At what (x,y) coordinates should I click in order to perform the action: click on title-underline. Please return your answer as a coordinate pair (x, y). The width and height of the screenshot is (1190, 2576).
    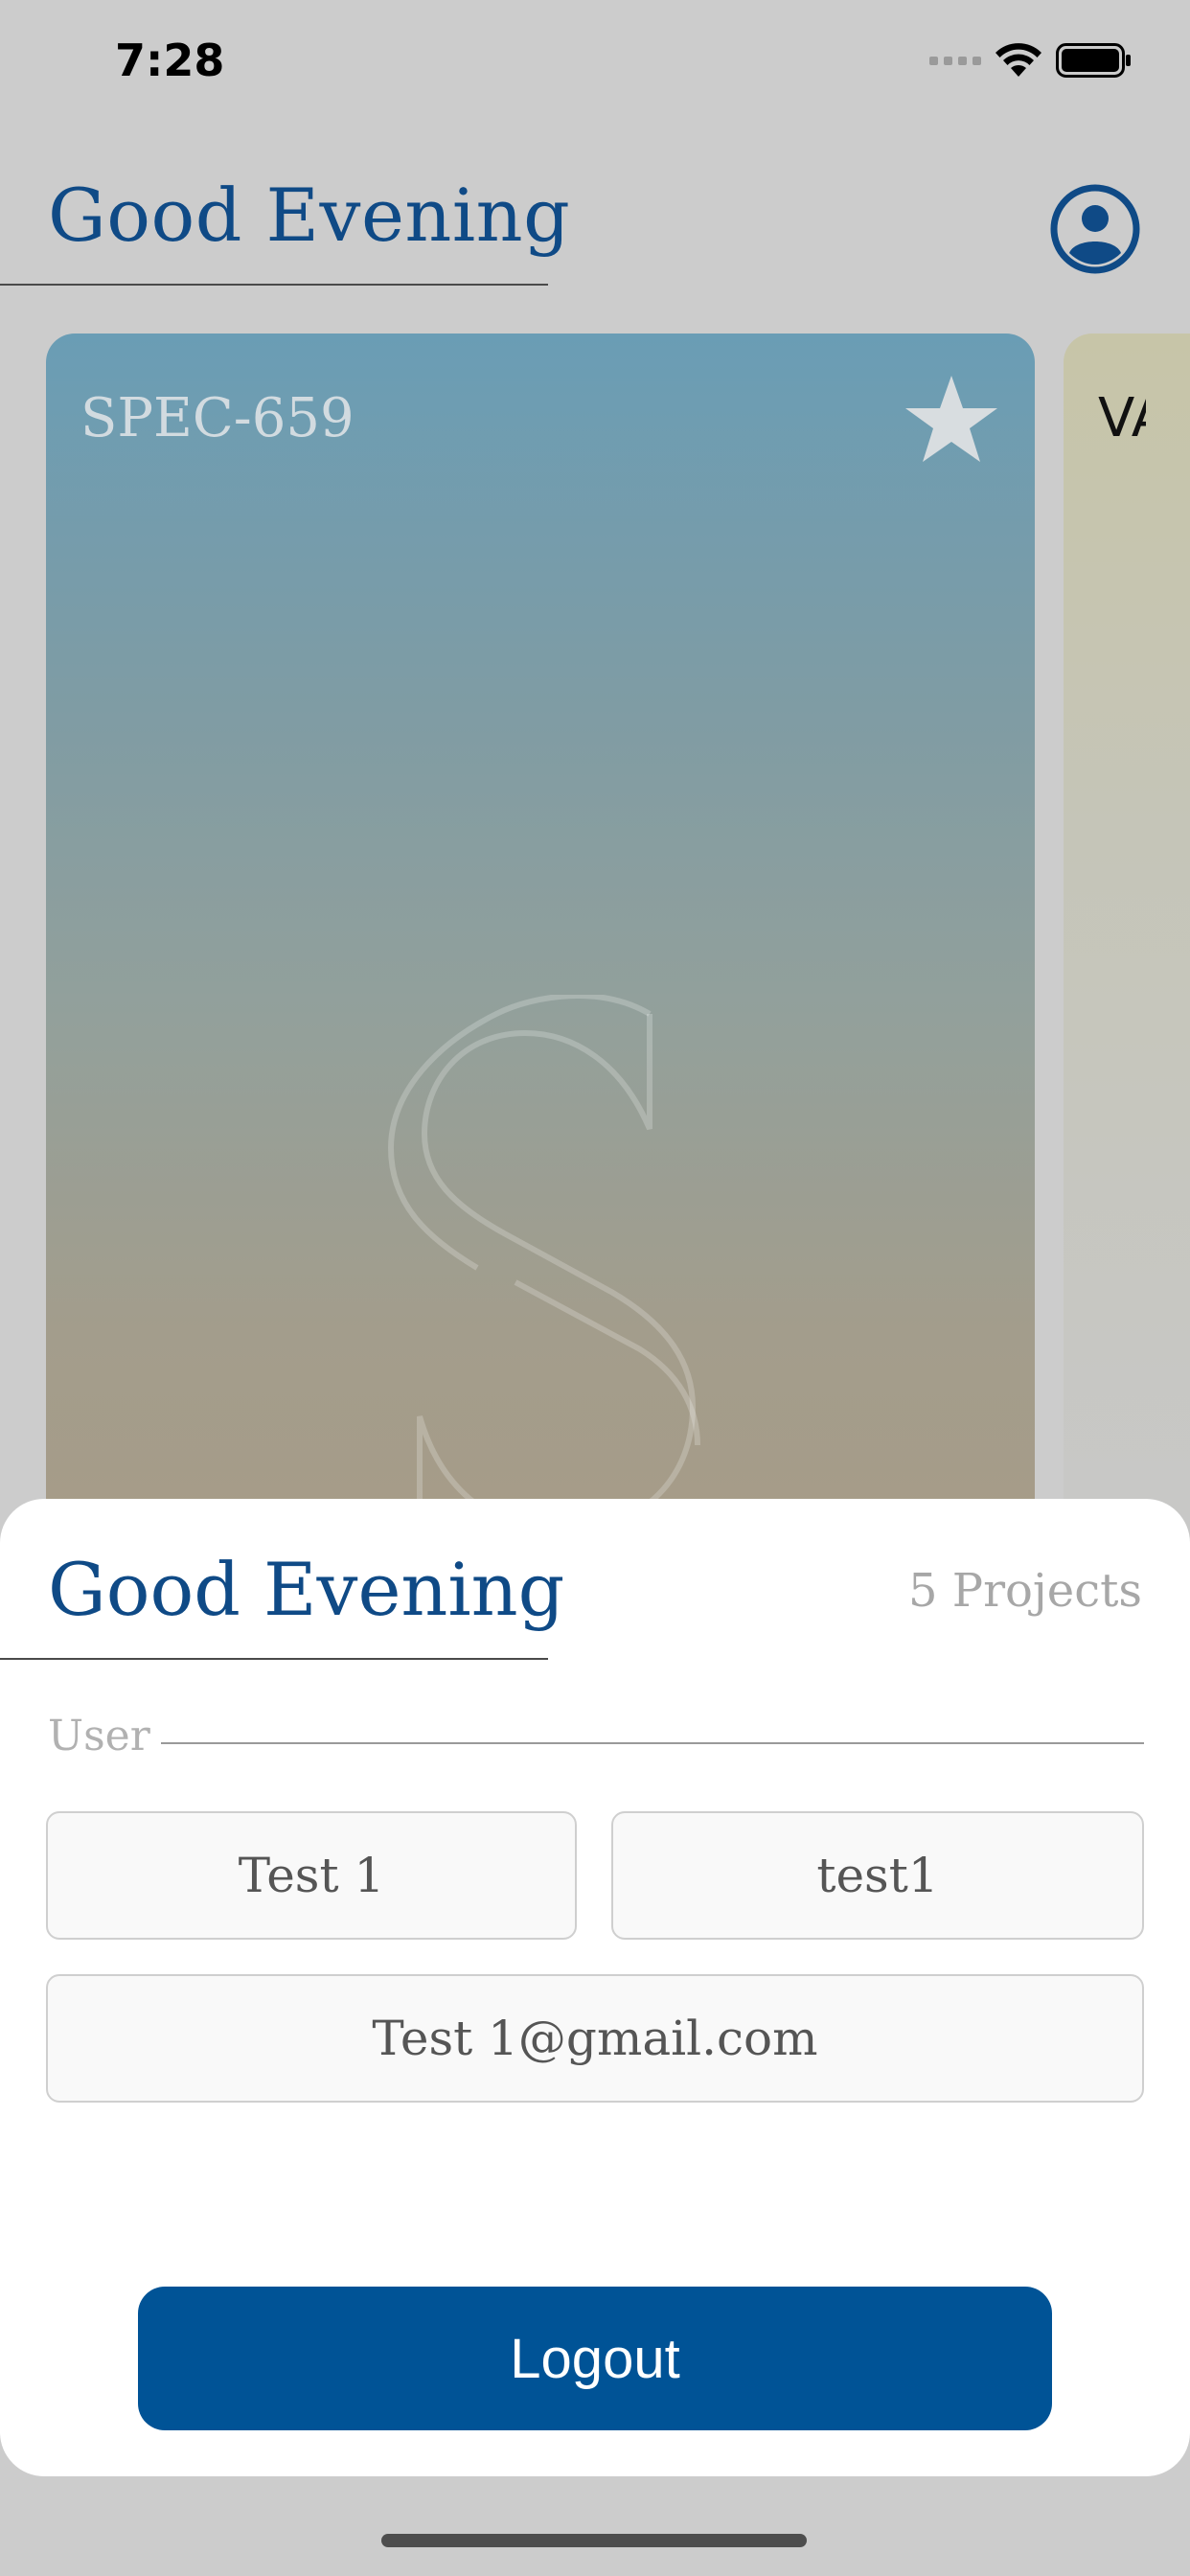
    Looking at the image, I should click on (274, 285).